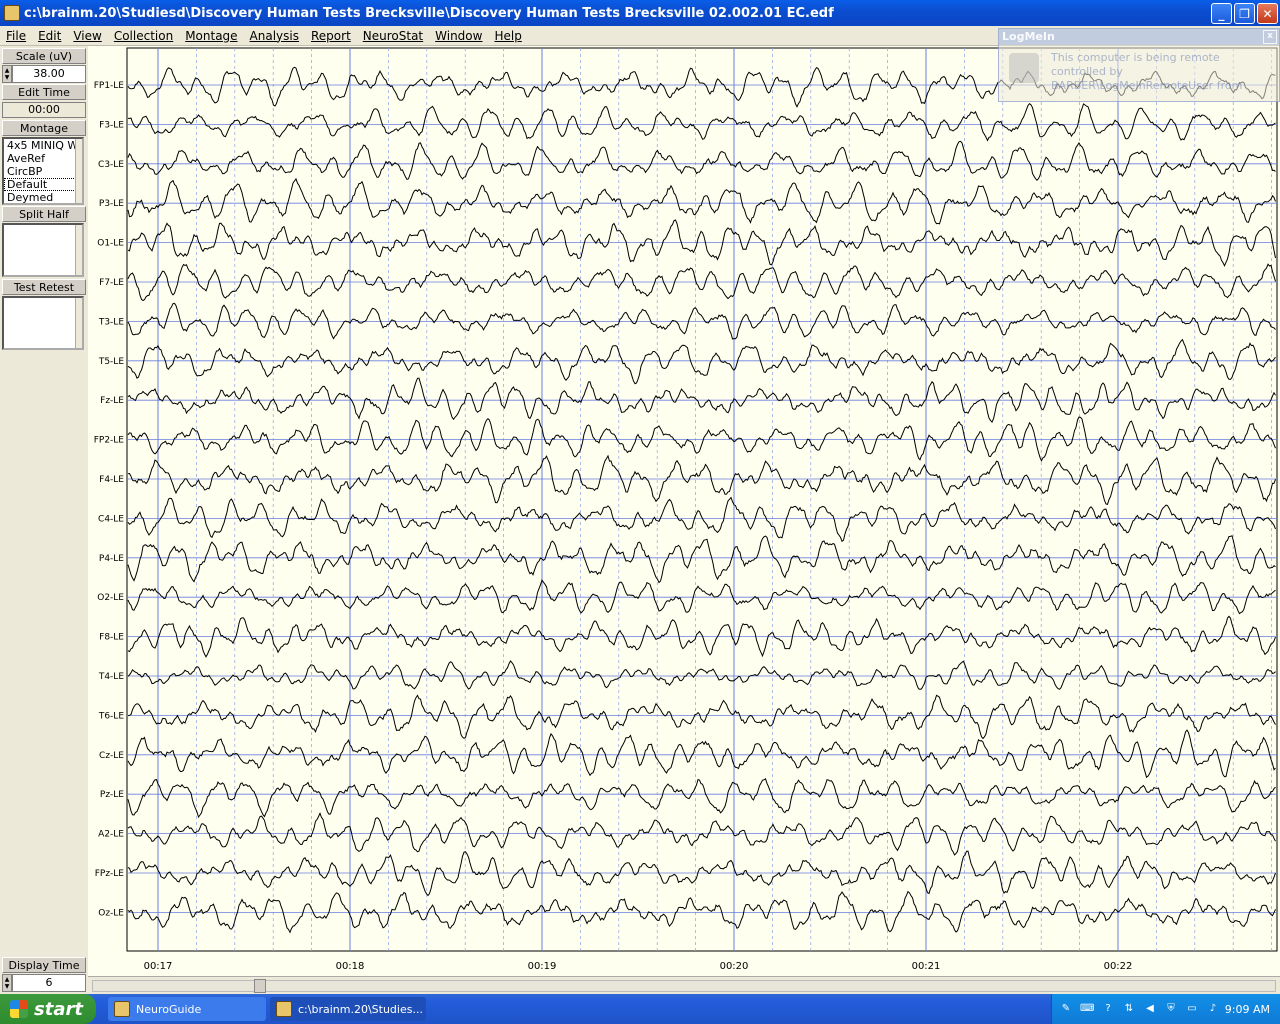  Describe the element at coordinates (110, 244) in the screenshot. I see `channel-label: O1-LE` at that location.